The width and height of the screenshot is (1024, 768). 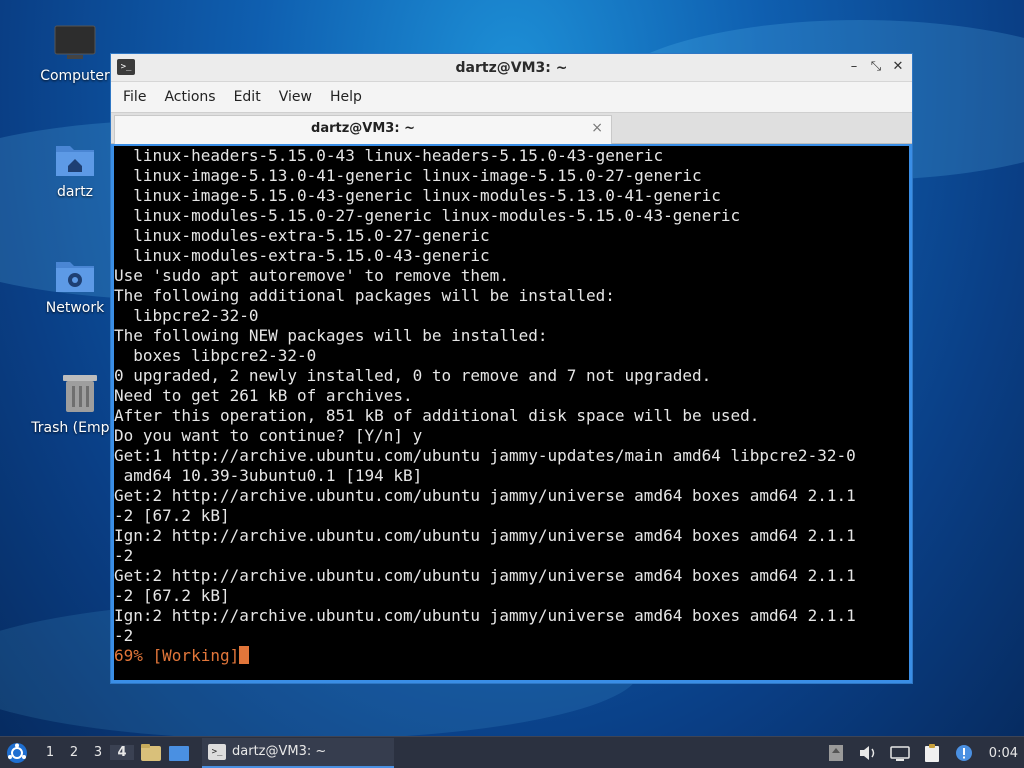 I want to click on window-title: dartz@VM3: ~, so click(x=511, y=67).